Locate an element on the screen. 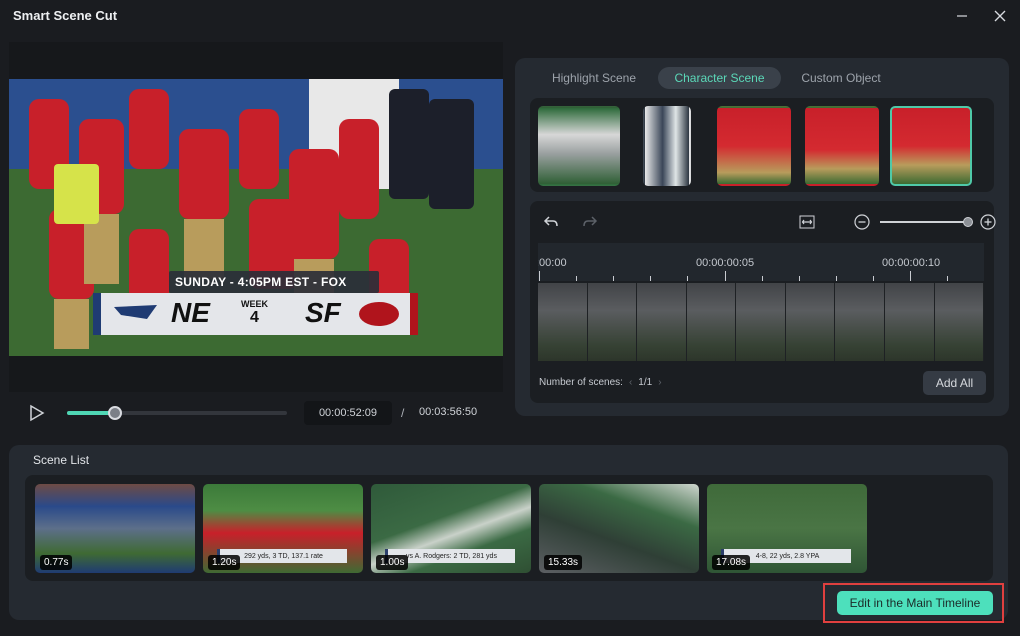  scoreboard-team-left: NE is located at coordinates (190, 312).